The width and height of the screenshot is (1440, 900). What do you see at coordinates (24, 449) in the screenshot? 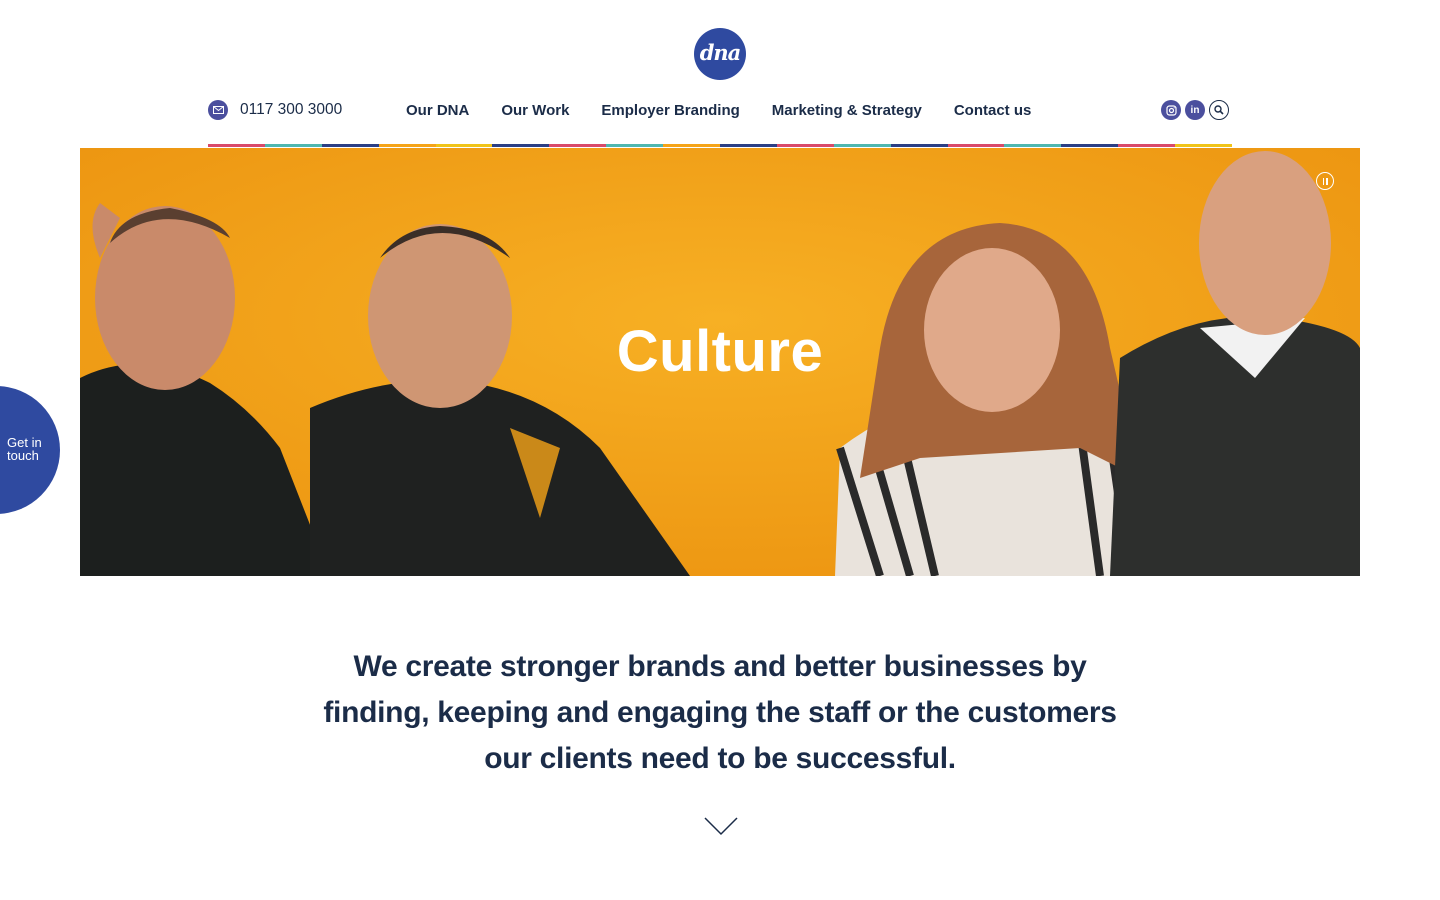
I see `get-in-touch-label: Get in touch` at bounding box center [24, 449].